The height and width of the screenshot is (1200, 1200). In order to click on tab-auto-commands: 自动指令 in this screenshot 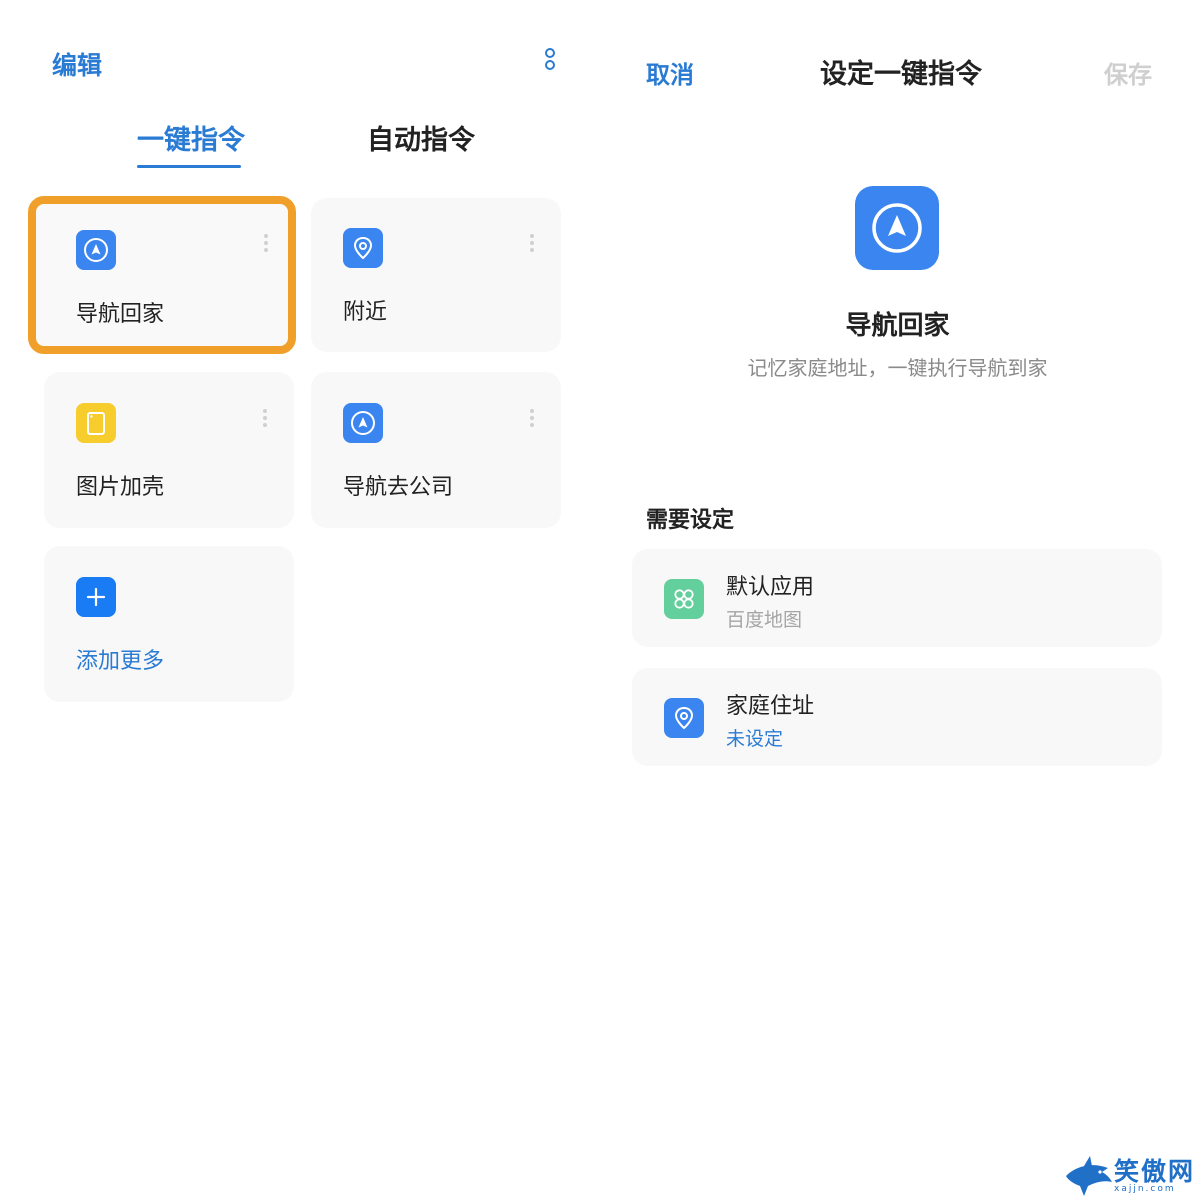, I will do `click(421, 137)`.